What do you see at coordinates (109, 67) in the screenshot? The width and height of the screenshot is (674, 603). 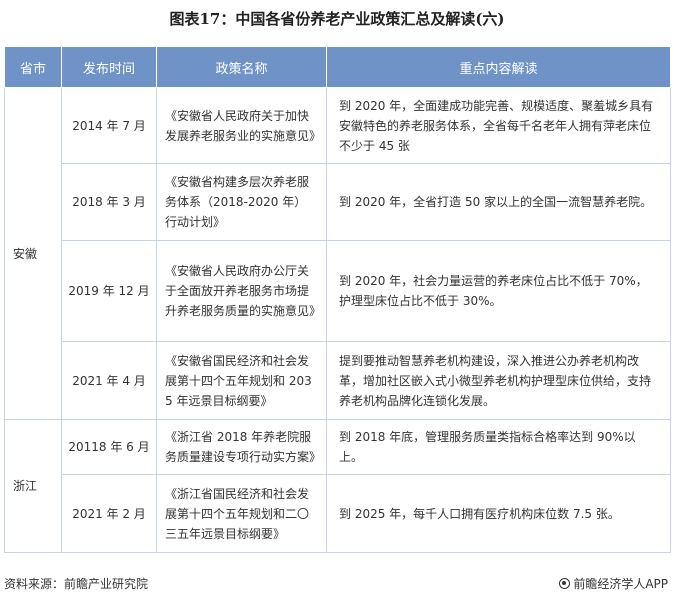 I see `header-date: 发布时间` at bounding box center [109, 67].